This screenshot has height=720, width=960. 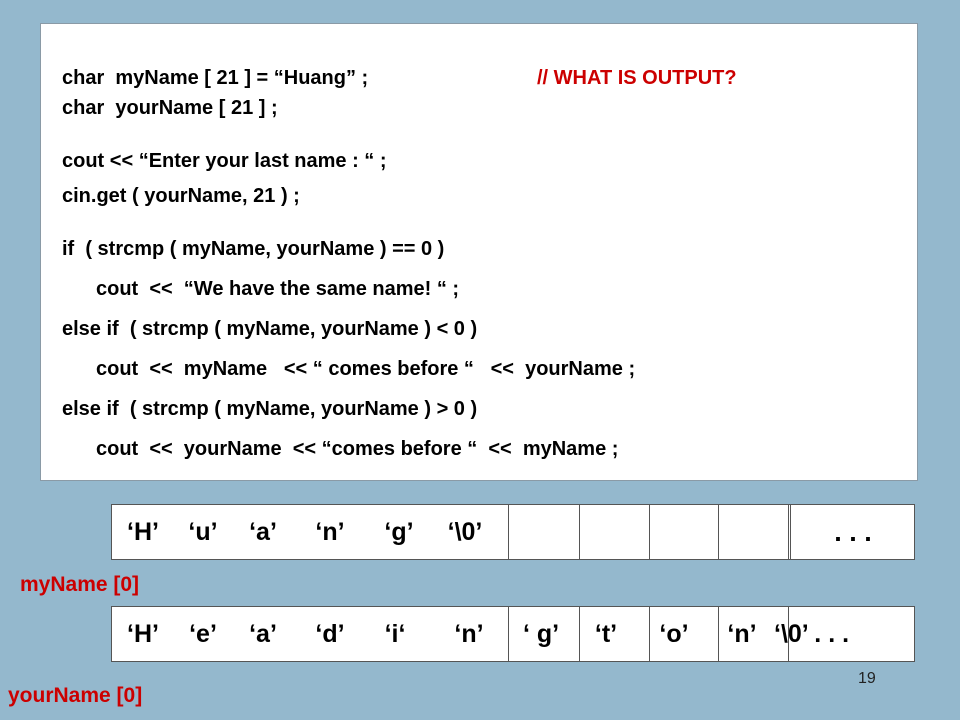 I want to click on code-line-6: cout << “We have the same name! “ ;, so click(x=278, y=289).